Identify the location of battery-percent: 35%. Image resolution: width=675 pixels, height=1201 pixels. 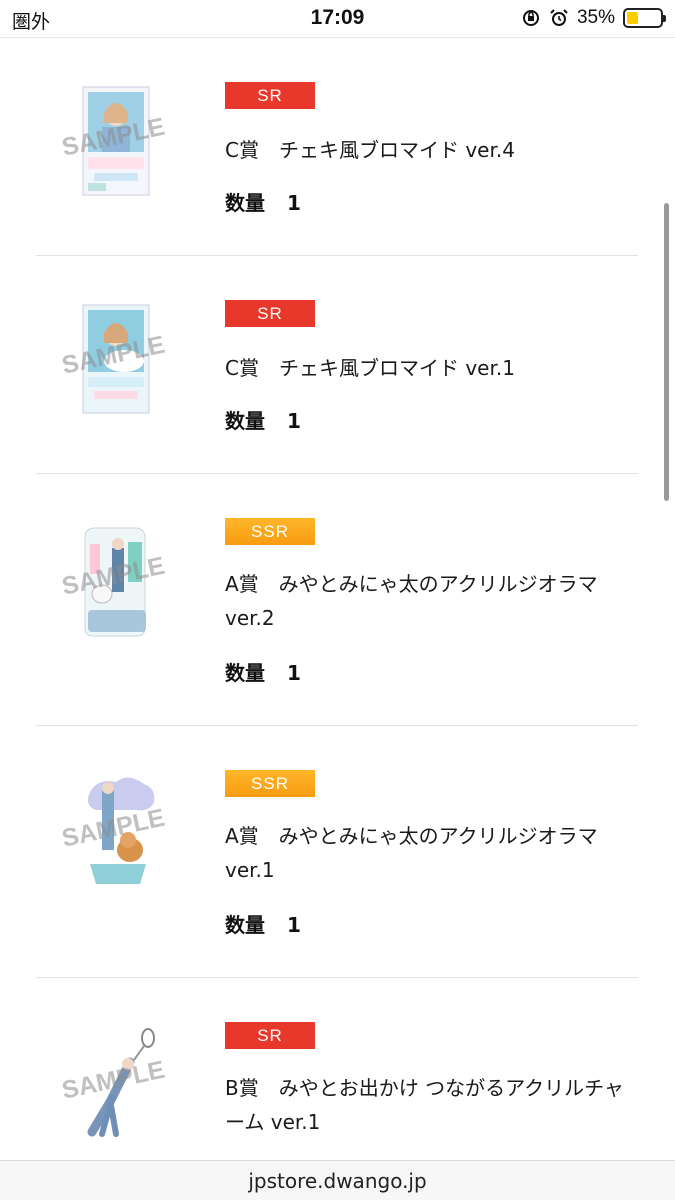
(595, 17).